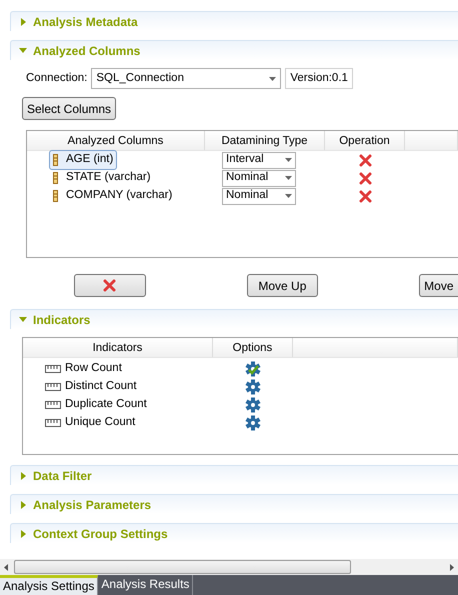  I want to click on indicator-name: Row Count, so click(93, 368).